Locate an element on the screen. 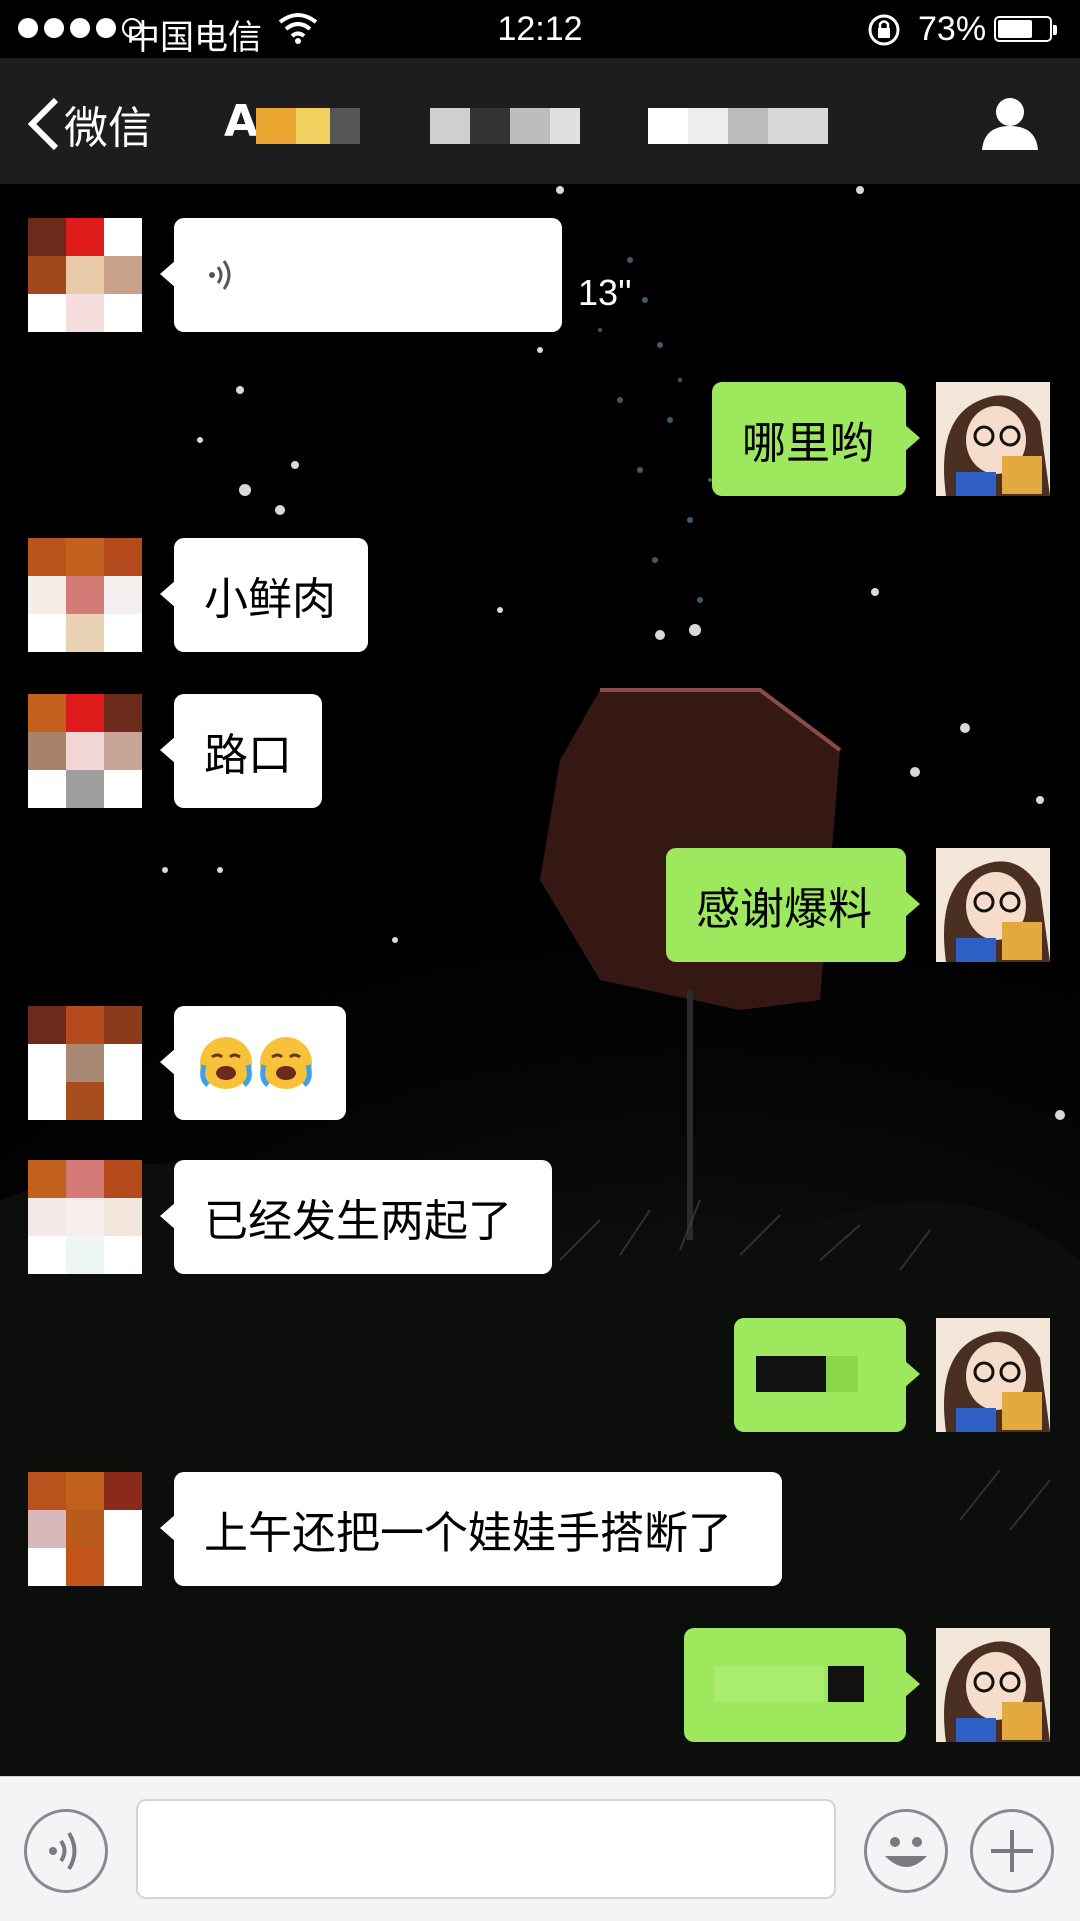 The width and height of the screenshot is (1080, 1921). outgoing-message-bubble: 哪里哟 is located at coordinates (816, 439).